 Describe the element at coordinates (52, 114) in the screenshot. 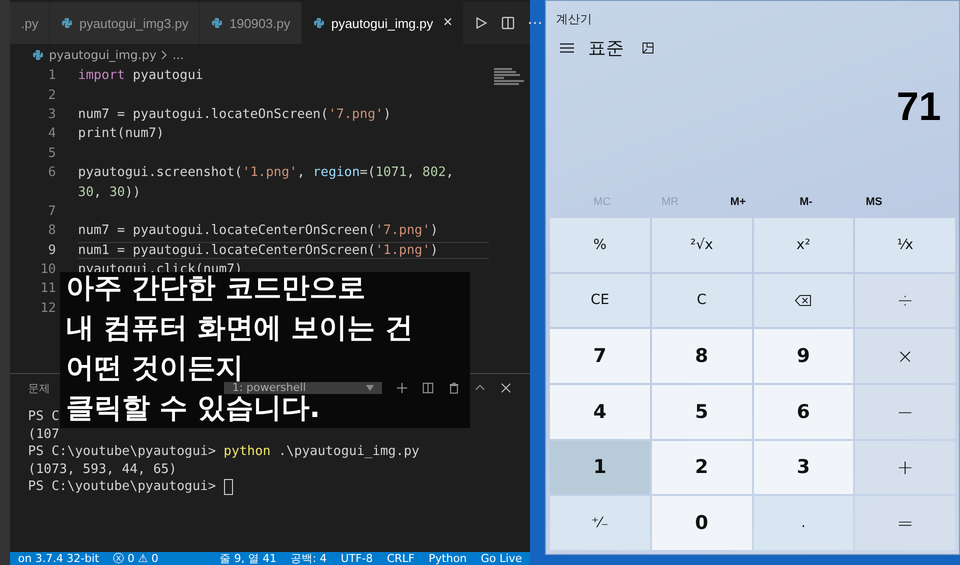

I see `line-number: 3` at that location.